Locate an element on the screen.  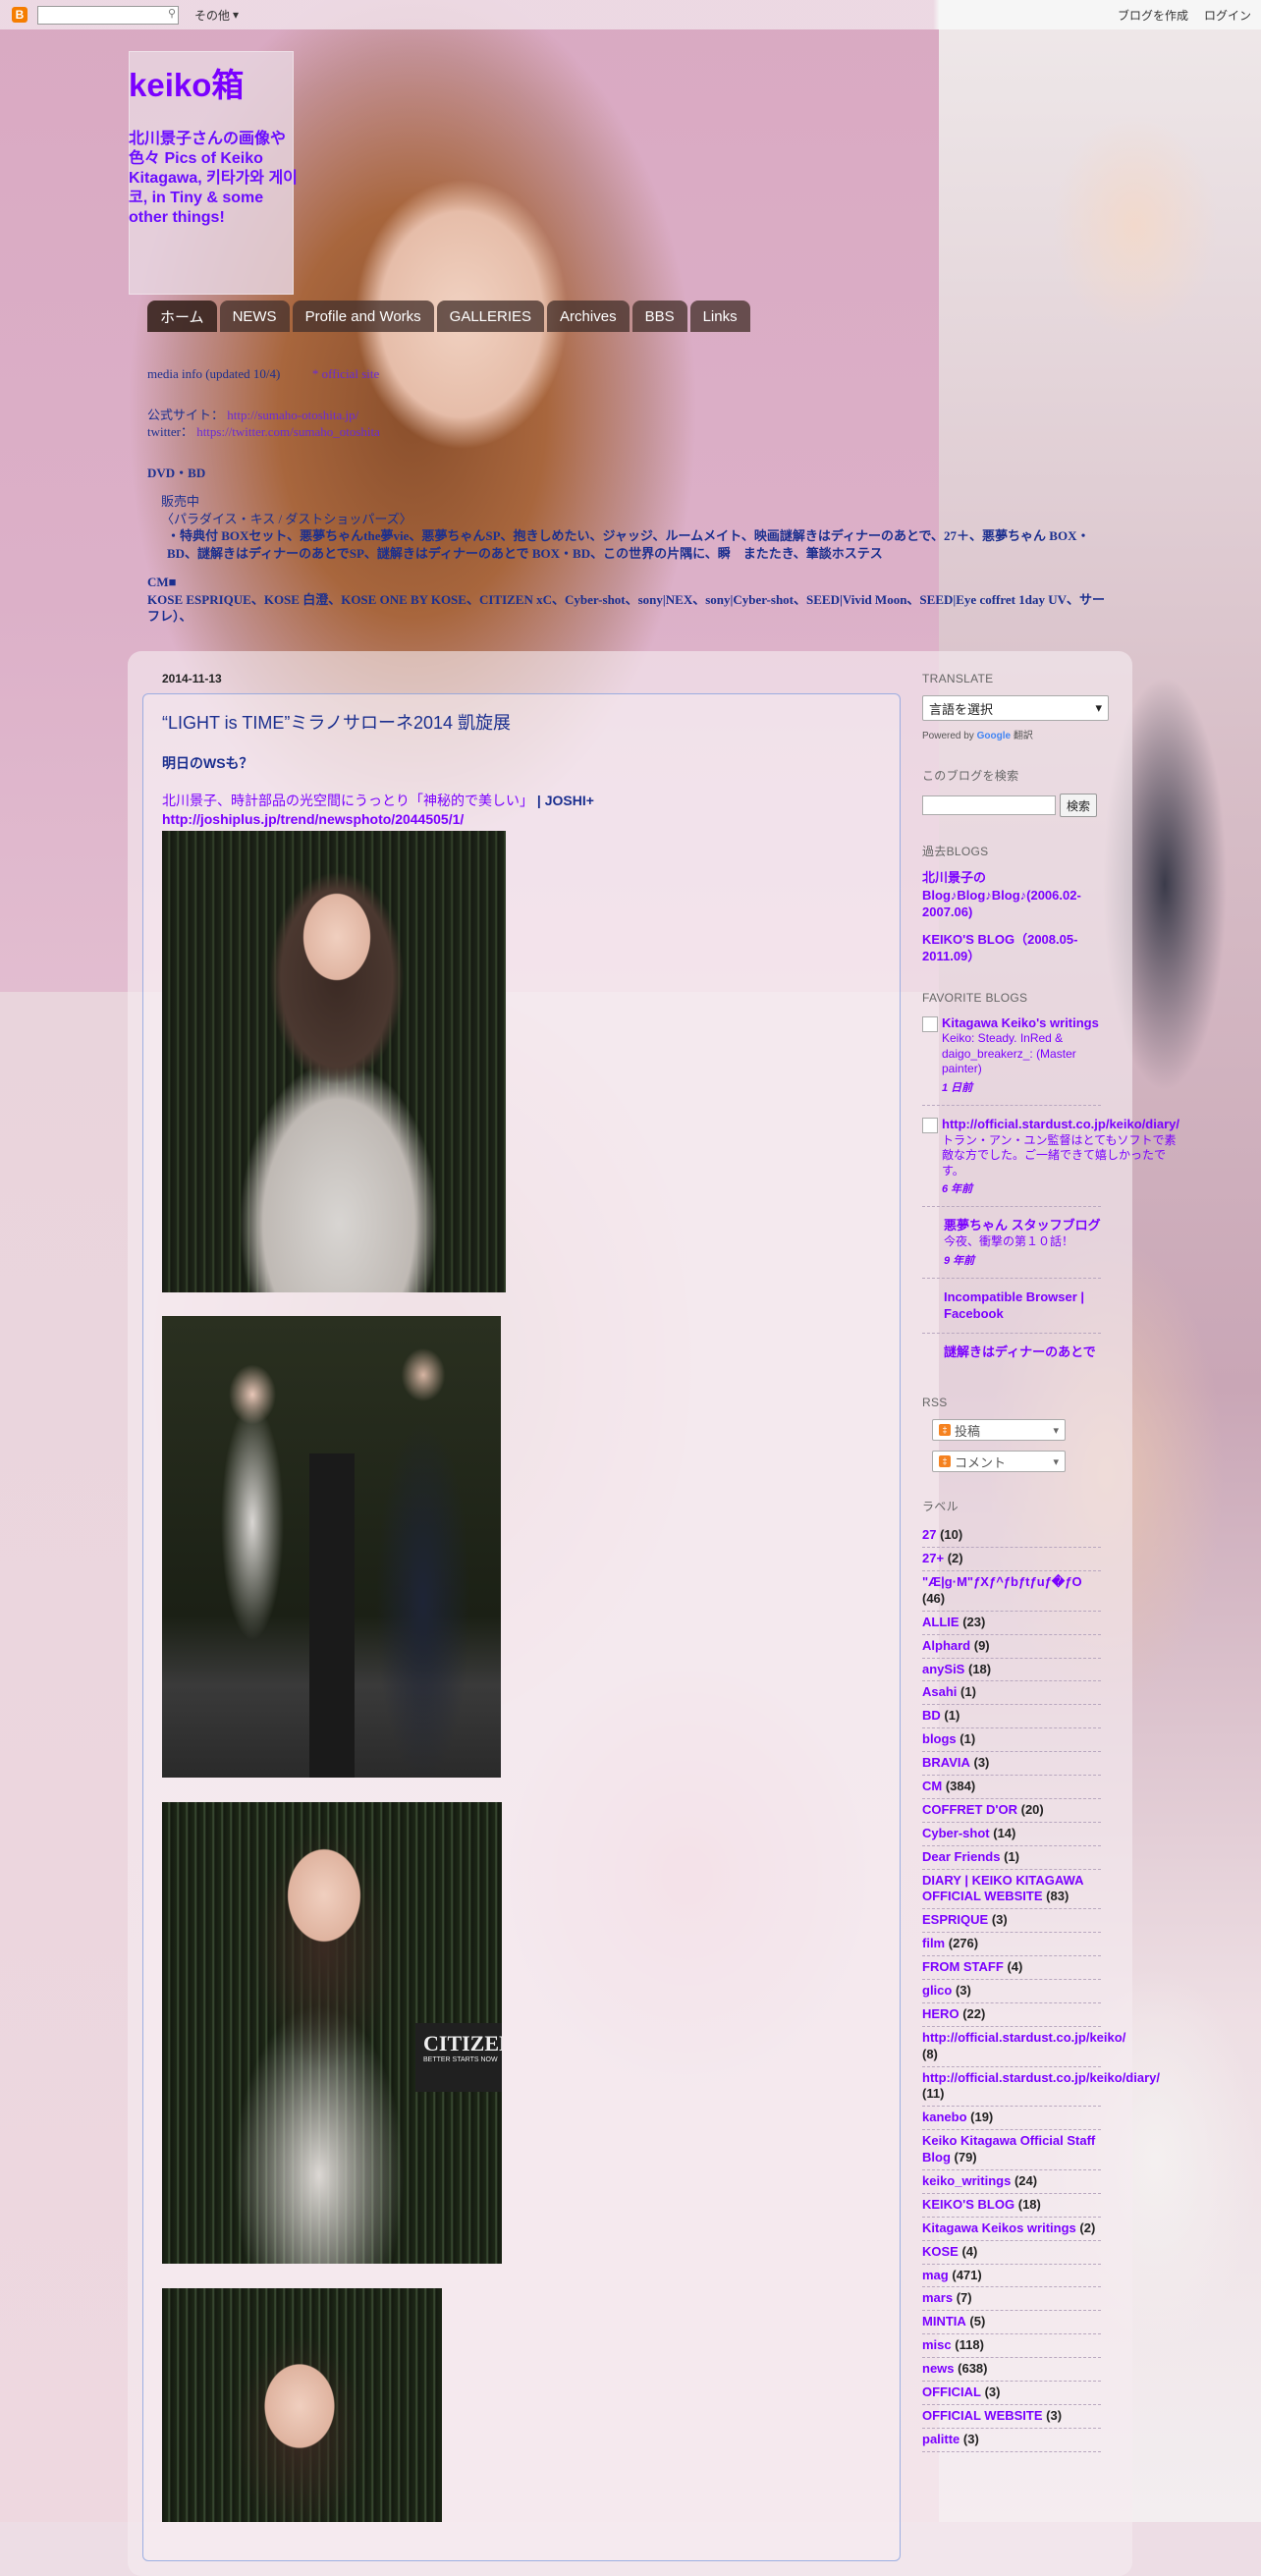
favorite-blog-title: 謎解きはディナーのあとで is located at coordinates (1022, 1352).